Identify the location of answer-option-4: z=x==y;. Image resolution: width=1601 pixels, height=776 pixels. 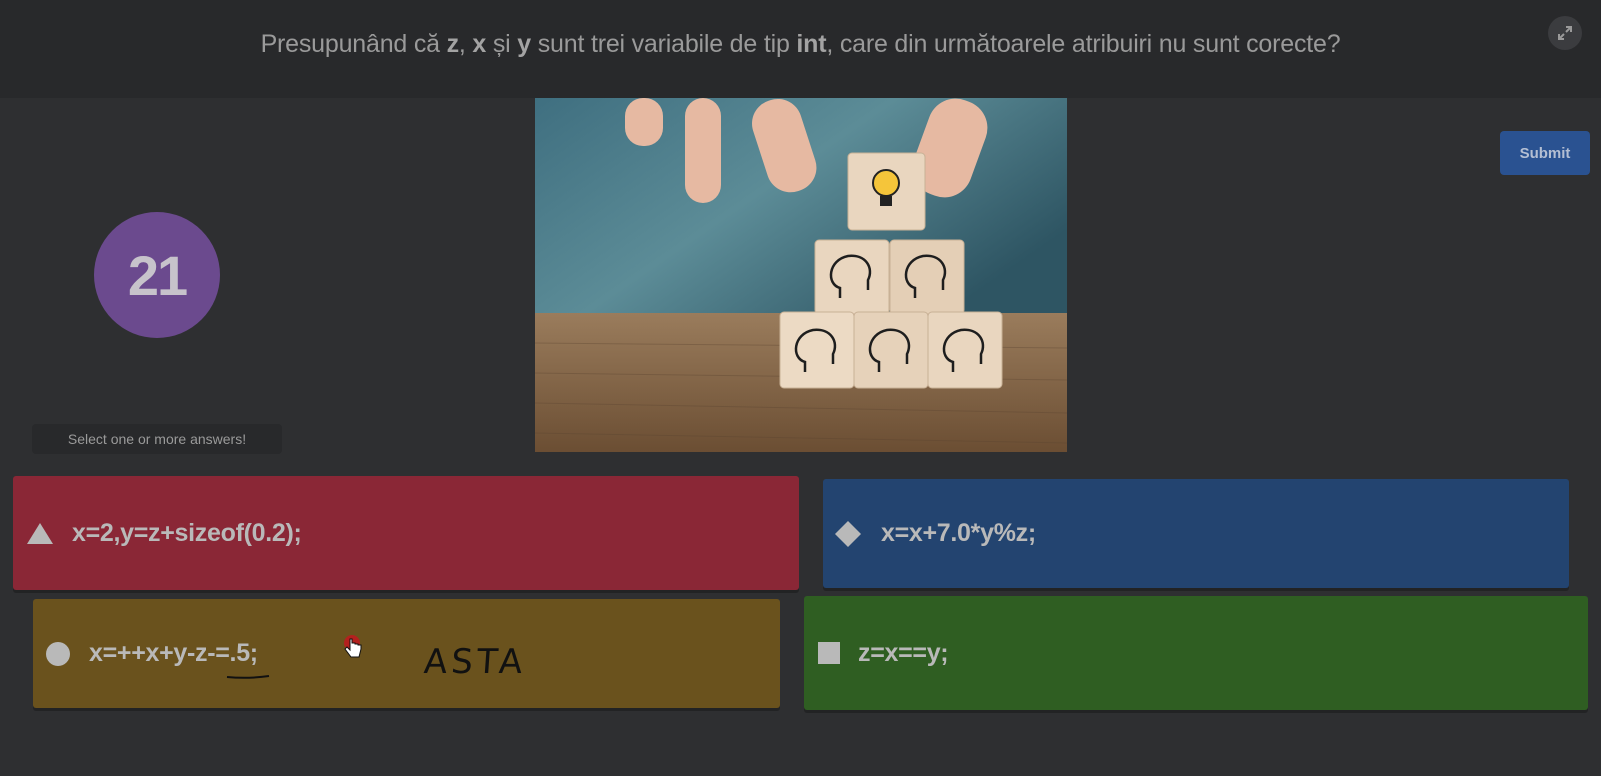
(1196, 653).